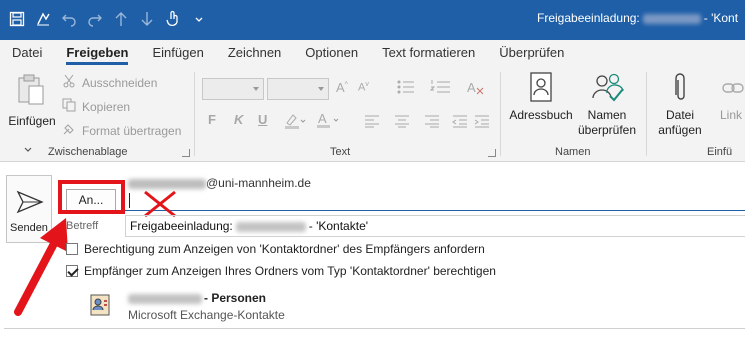 The image size is (745, 348). What do you see at coordinates (721, 18) in the screenshot?
I see `window-title-suffix: - 'Kont` at bounding box center [721, 18].